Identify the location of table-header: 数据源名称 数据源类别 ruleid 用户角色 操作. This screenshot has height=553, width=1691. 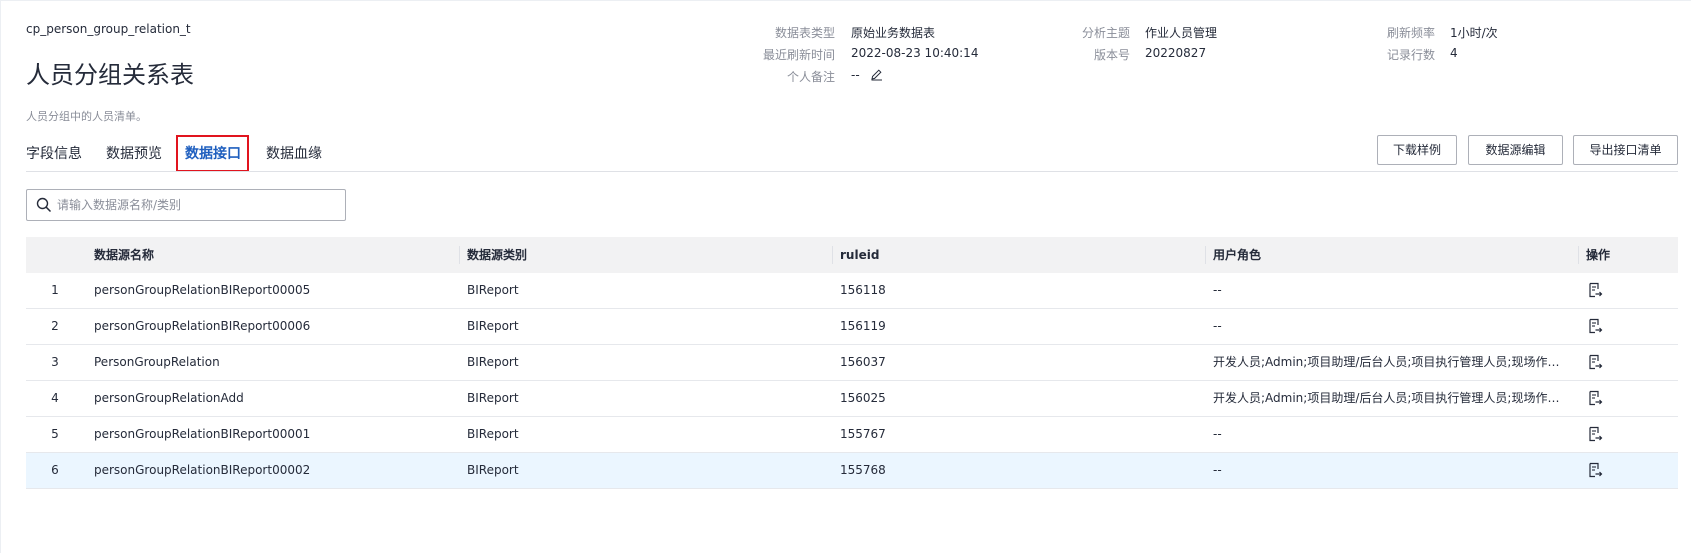
(852, 255).